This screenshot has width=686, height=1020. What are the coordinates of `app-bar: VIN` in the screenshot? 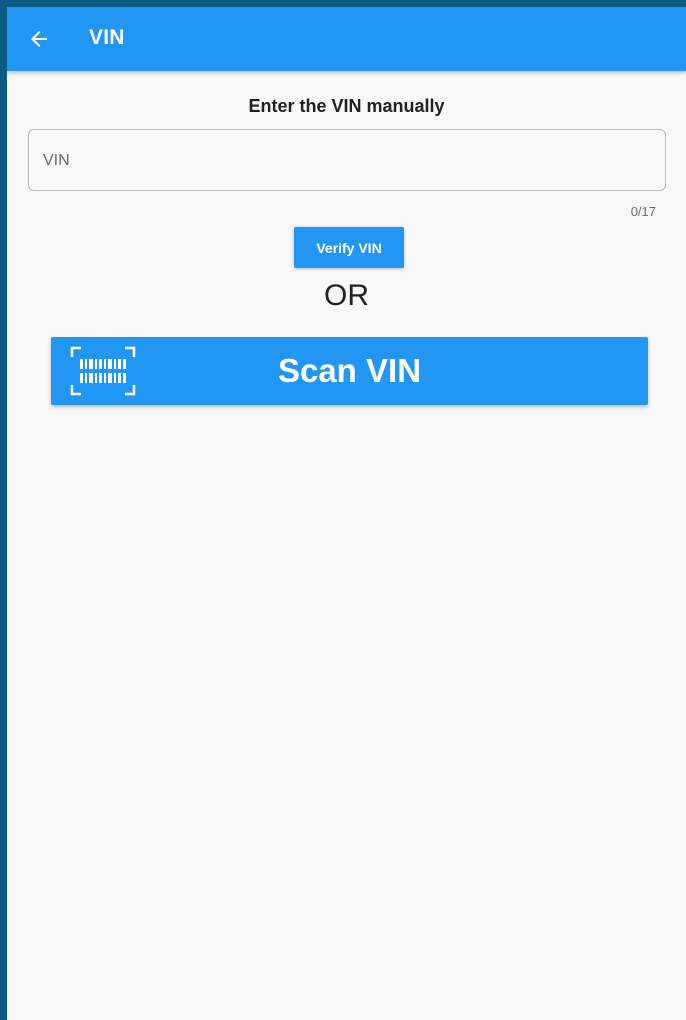 It's located at (346, 39).